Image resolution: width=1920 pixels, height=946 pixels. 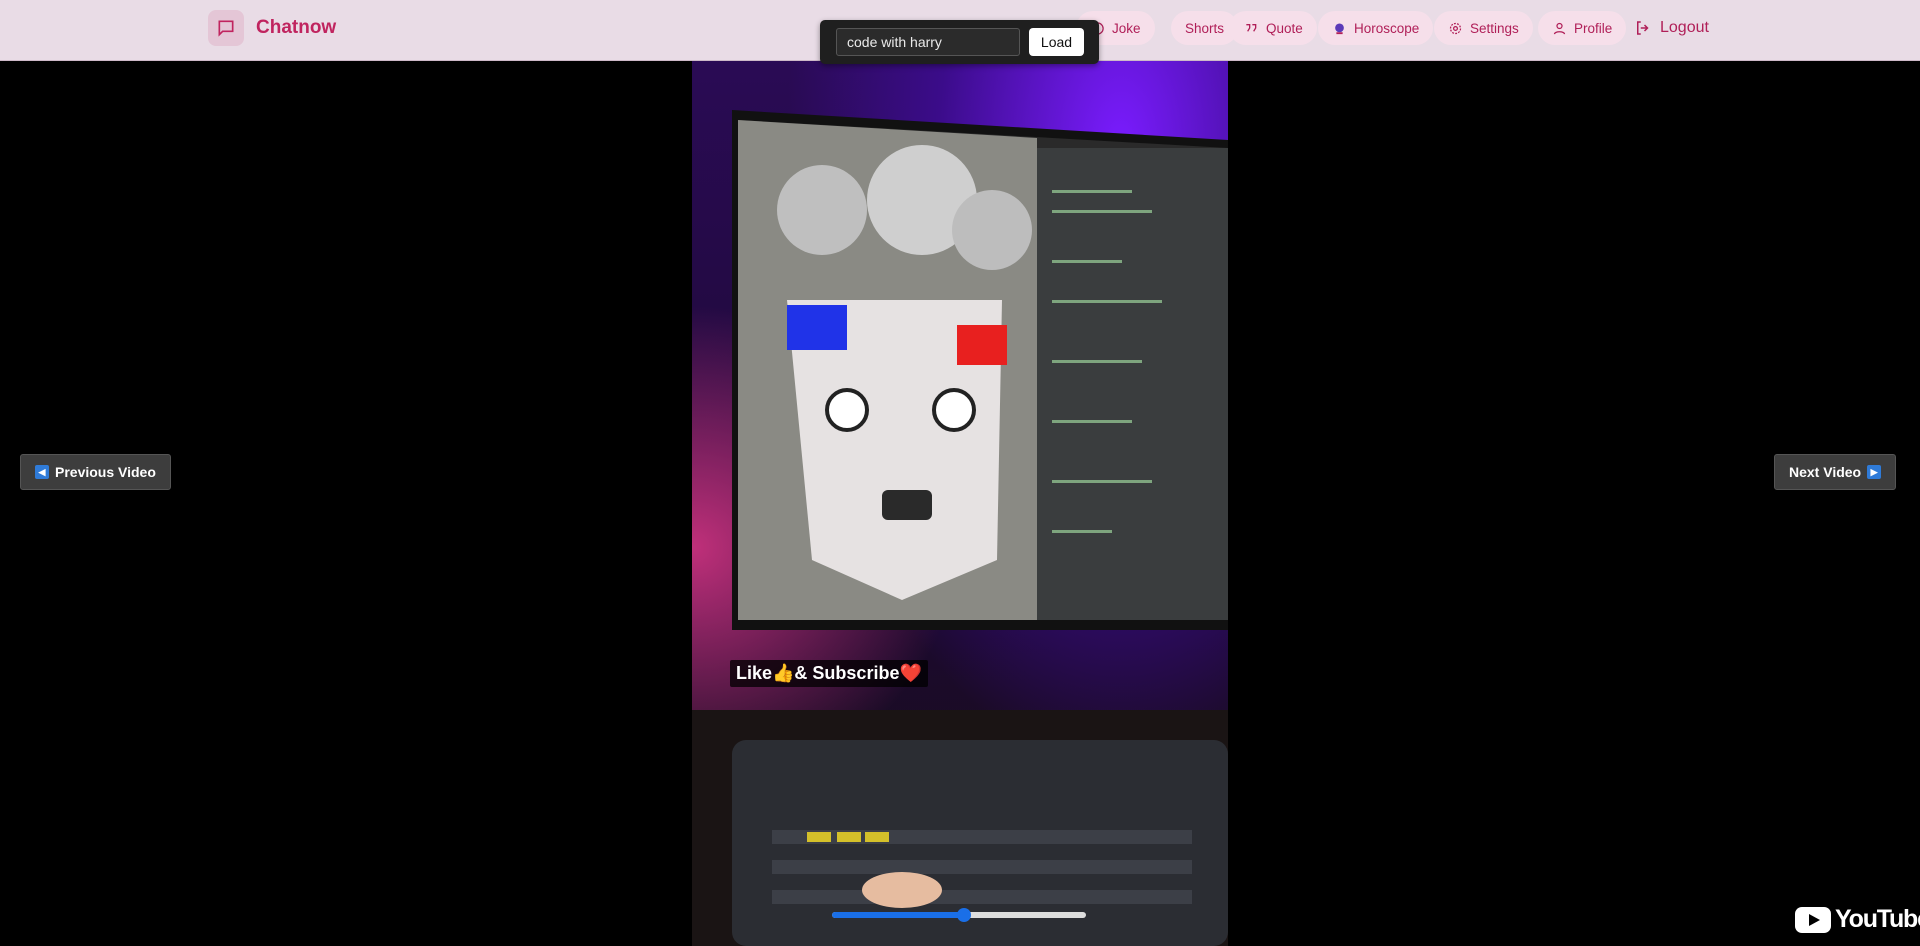 What do you see at coordinates (1056, 42) in the screenshot?
I see `load-button: Load` at bounding box center [1056, 42].